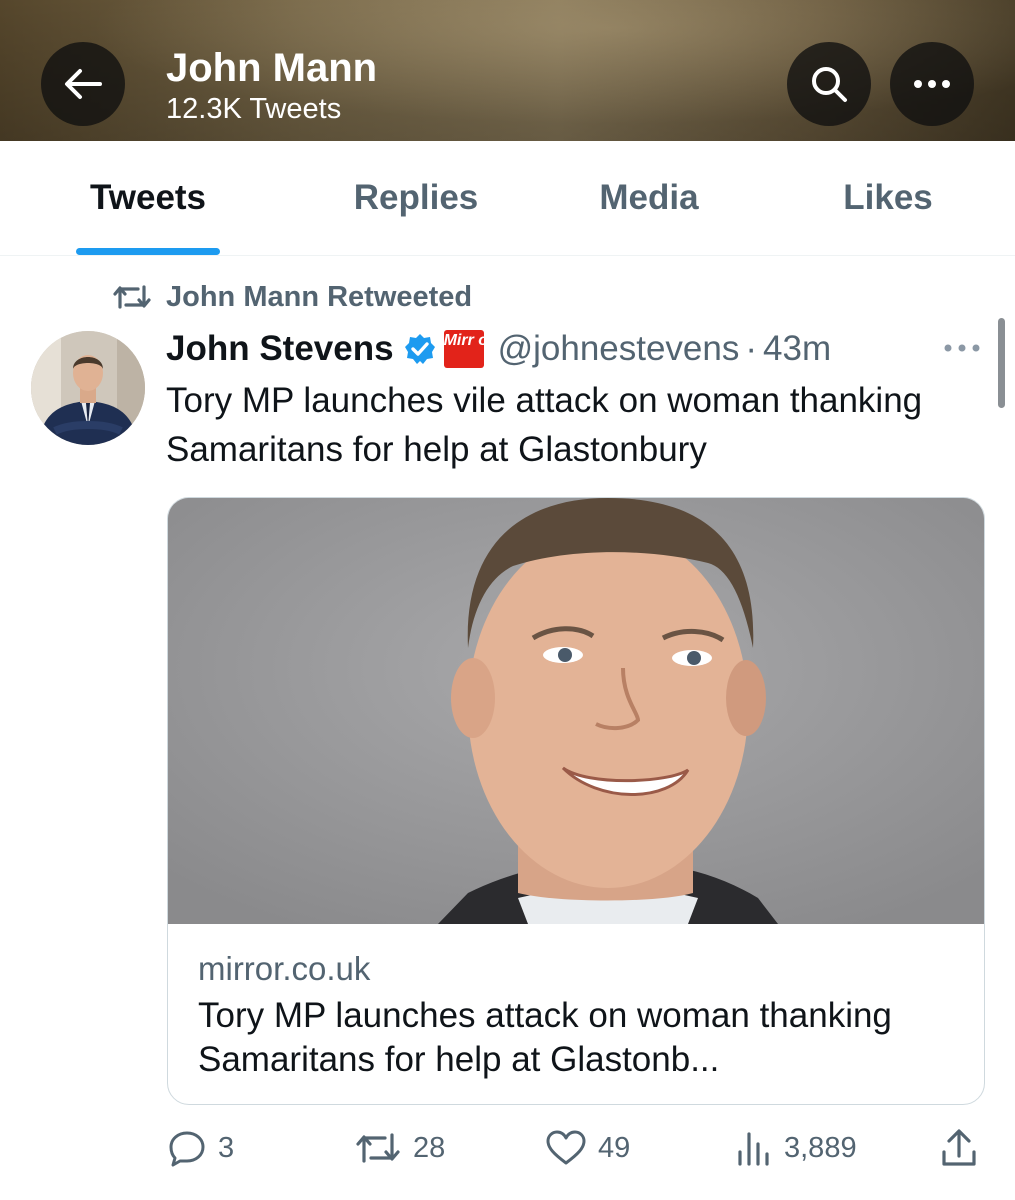  I want to click on profile-name: John Mann, so click(272, 68).